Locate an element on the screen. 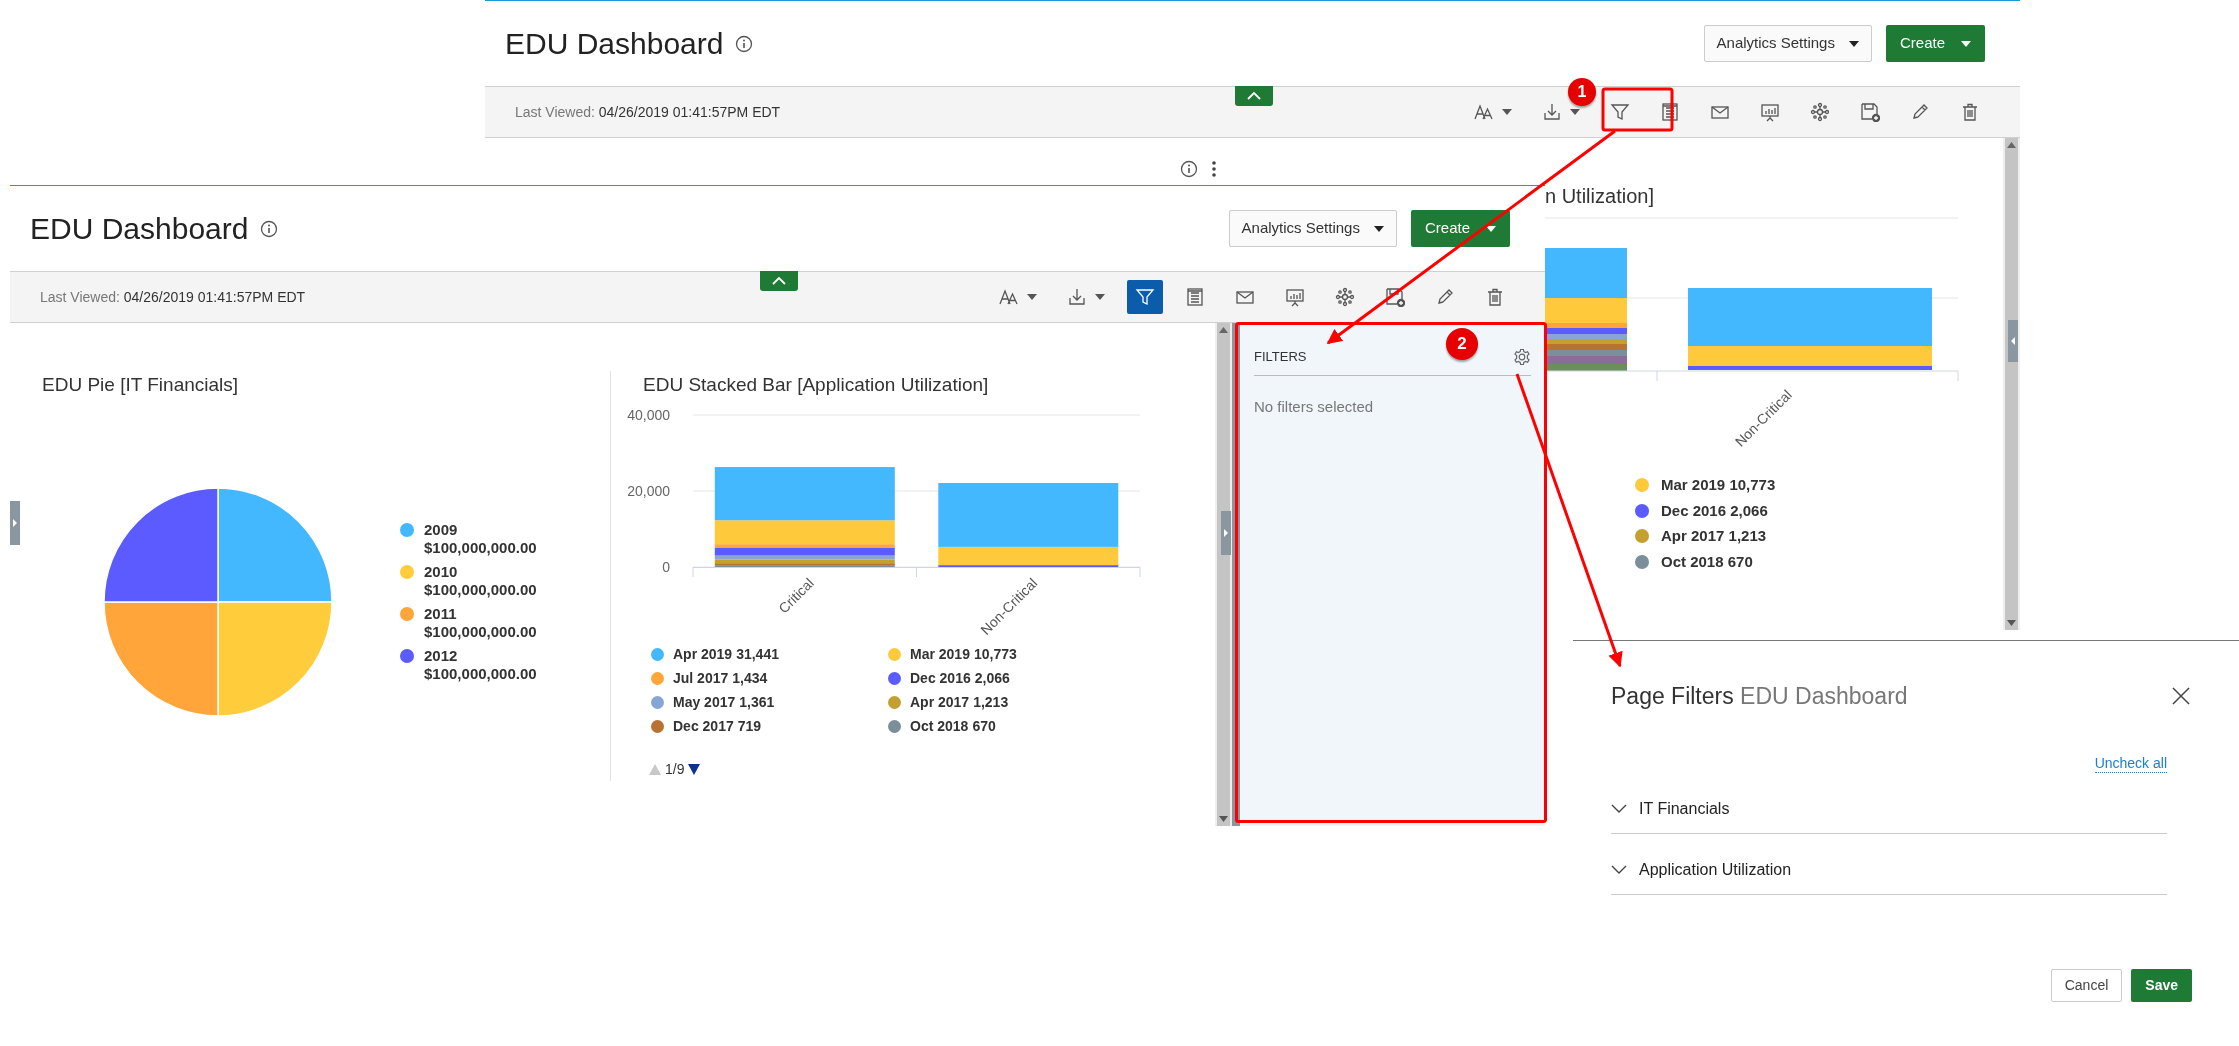 Image resolution: width=2239 pixels, height=1046 pixels. legend-label: Dec 2017 is located at coordinates (703, 726).